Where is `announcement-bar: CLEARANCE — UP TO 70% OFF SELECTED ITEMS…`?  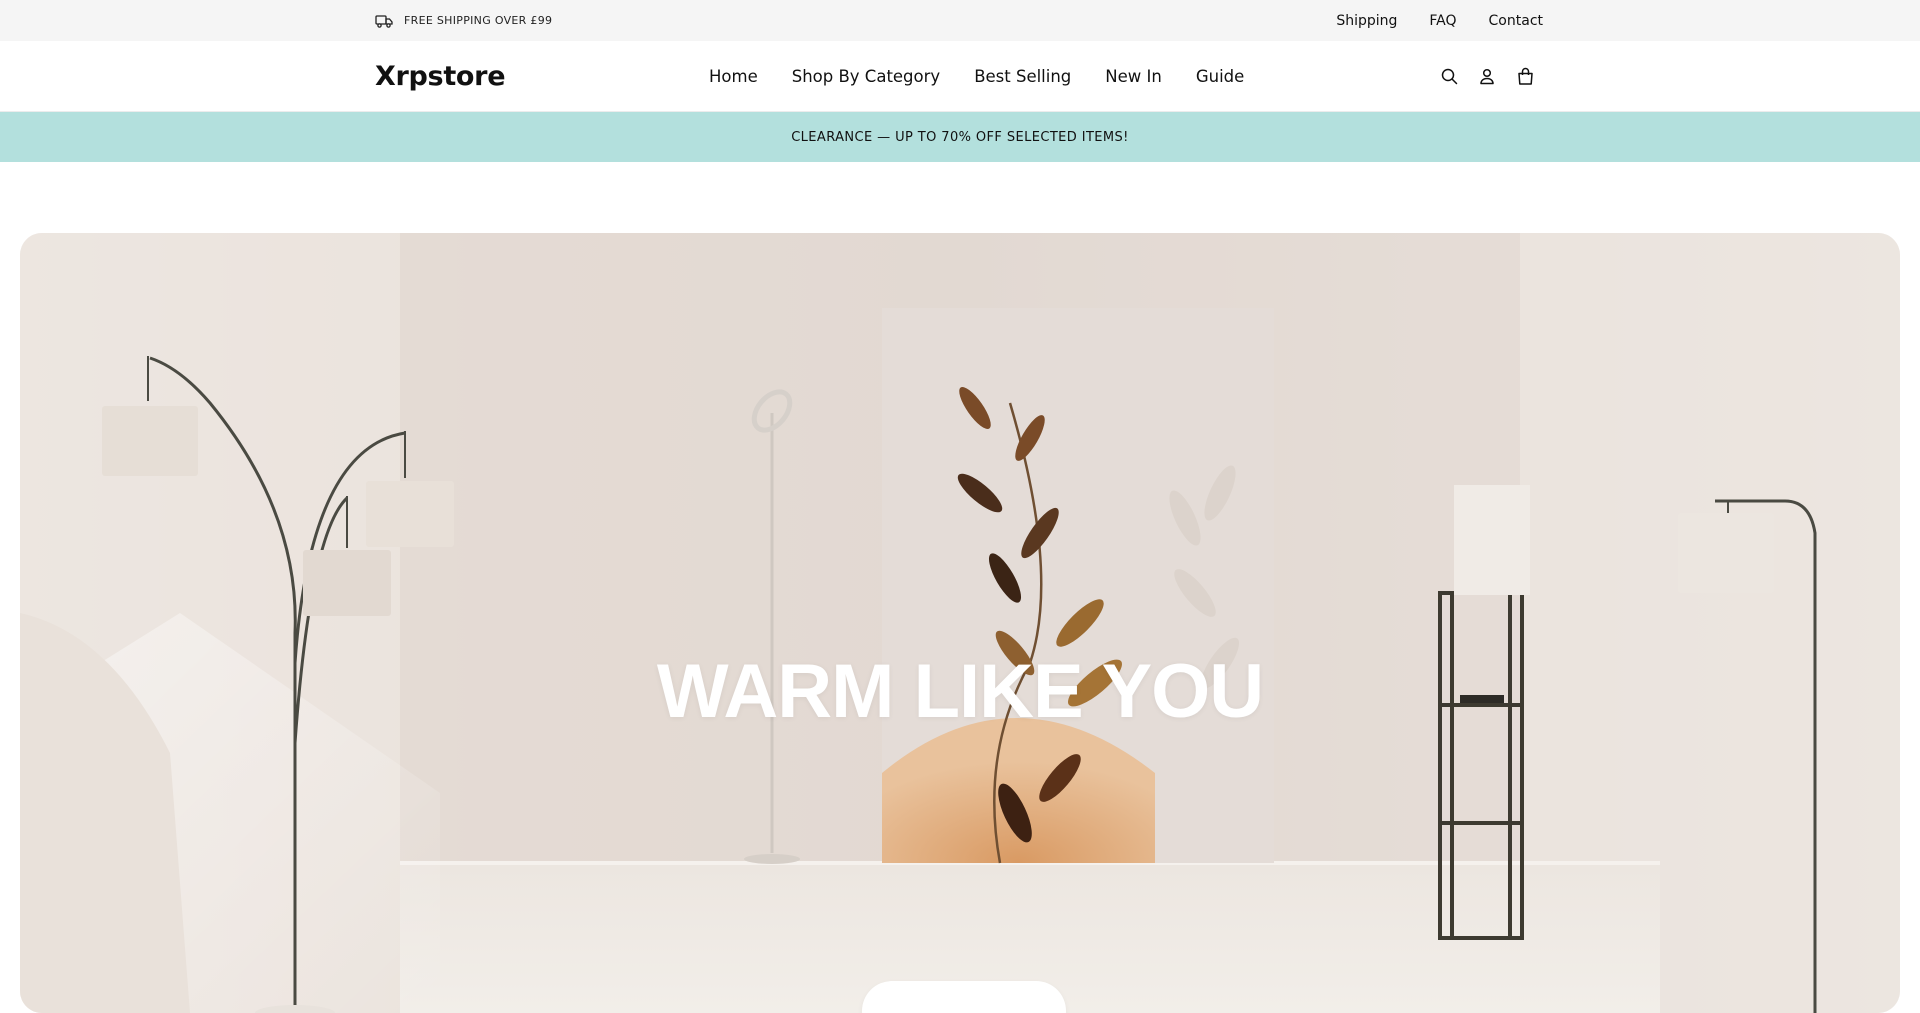 announcement-bar: CLEARANCE — UP TO 70% OFF SELECTED ITEMS… is located at coordinates (960, 137).